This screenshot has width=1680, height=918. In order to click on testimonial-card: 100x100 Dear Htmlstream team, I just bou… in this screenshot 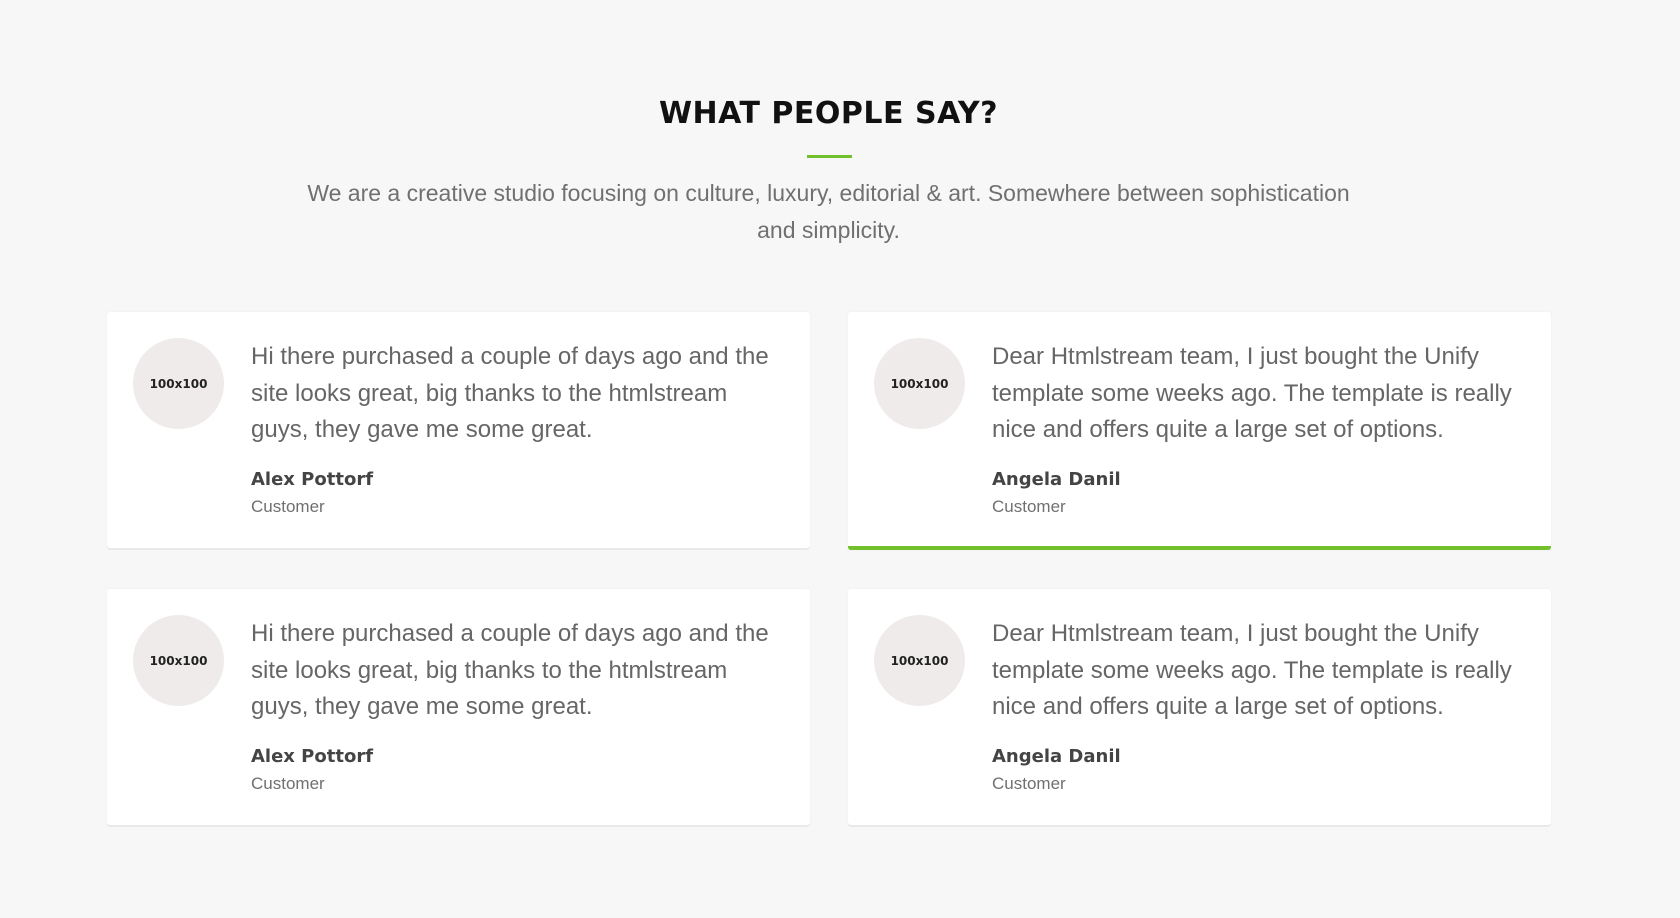, I will do `click(1199, 707)`.